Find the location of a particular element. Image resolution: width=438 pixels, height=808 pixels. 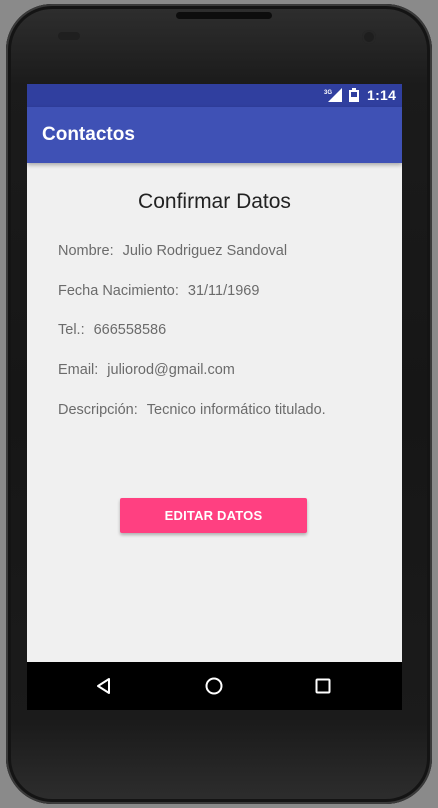

field-value: 31/11/1969 is located at coordinates (223, 291).